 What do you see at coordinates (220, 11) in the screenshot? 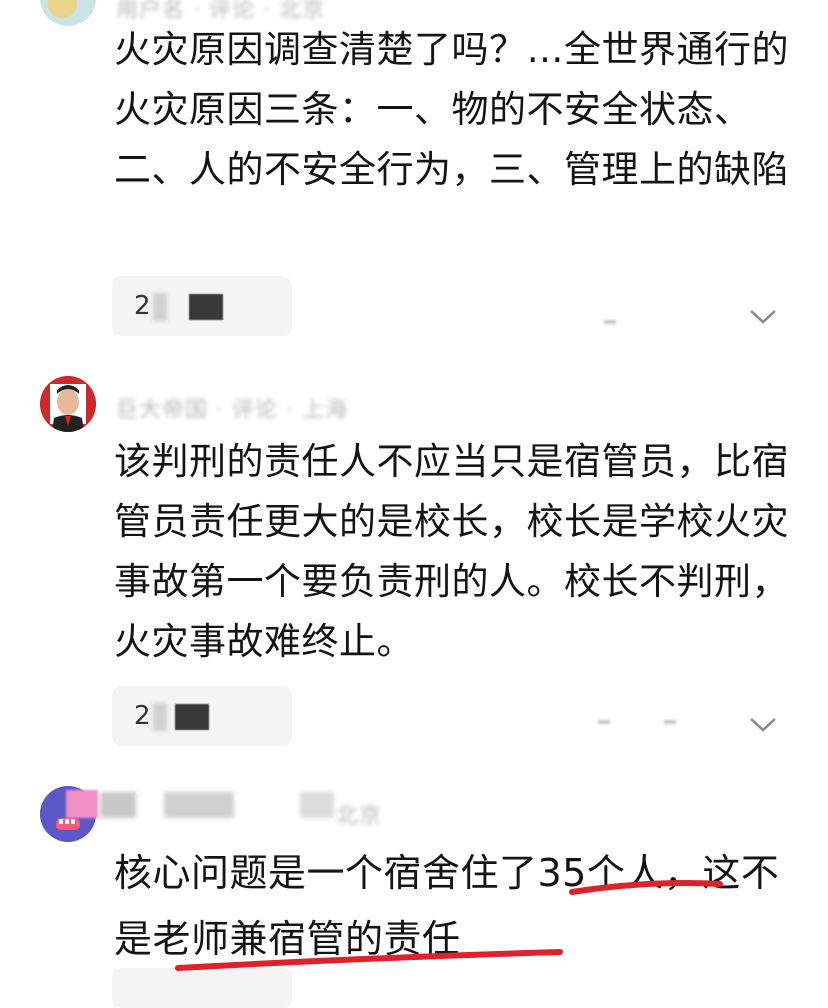
I see `comment-meta: 用户名 · 评论 · 北京` at bounding box center [220, 11].